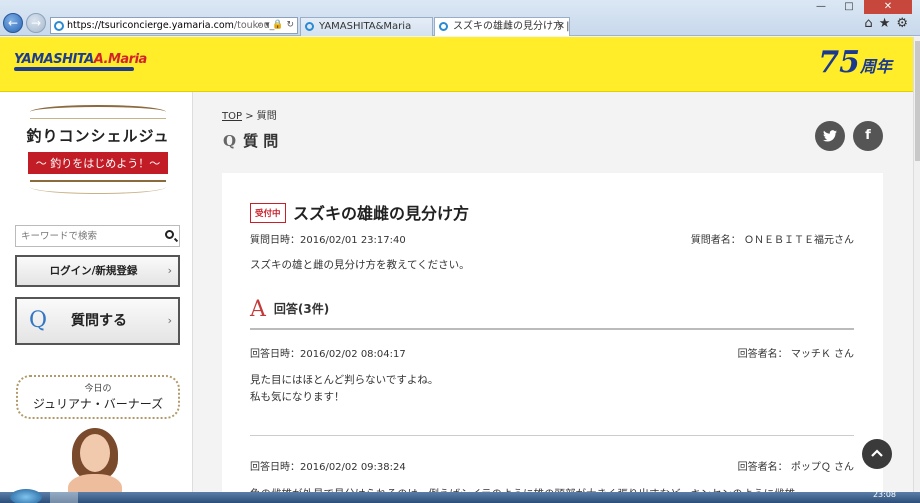 The height and width of the screenshot is (503, 920). I want to click on page-title-q-icon: Q, so click(230, 141).